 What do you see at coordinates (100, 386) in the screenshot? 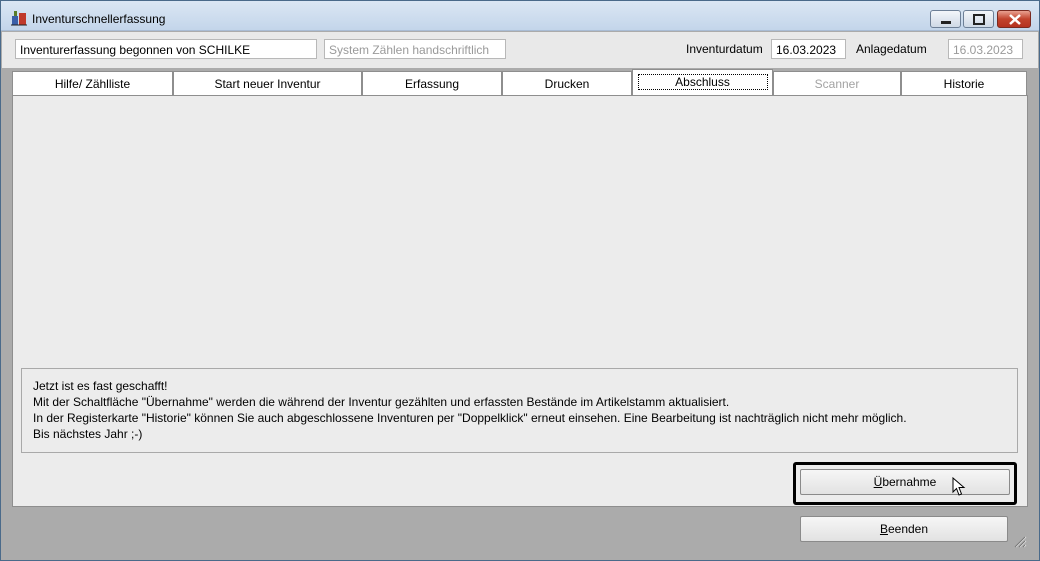
I see `message-line: Jetzt ist es fast geschafft!` at bounding box center [100, 386].